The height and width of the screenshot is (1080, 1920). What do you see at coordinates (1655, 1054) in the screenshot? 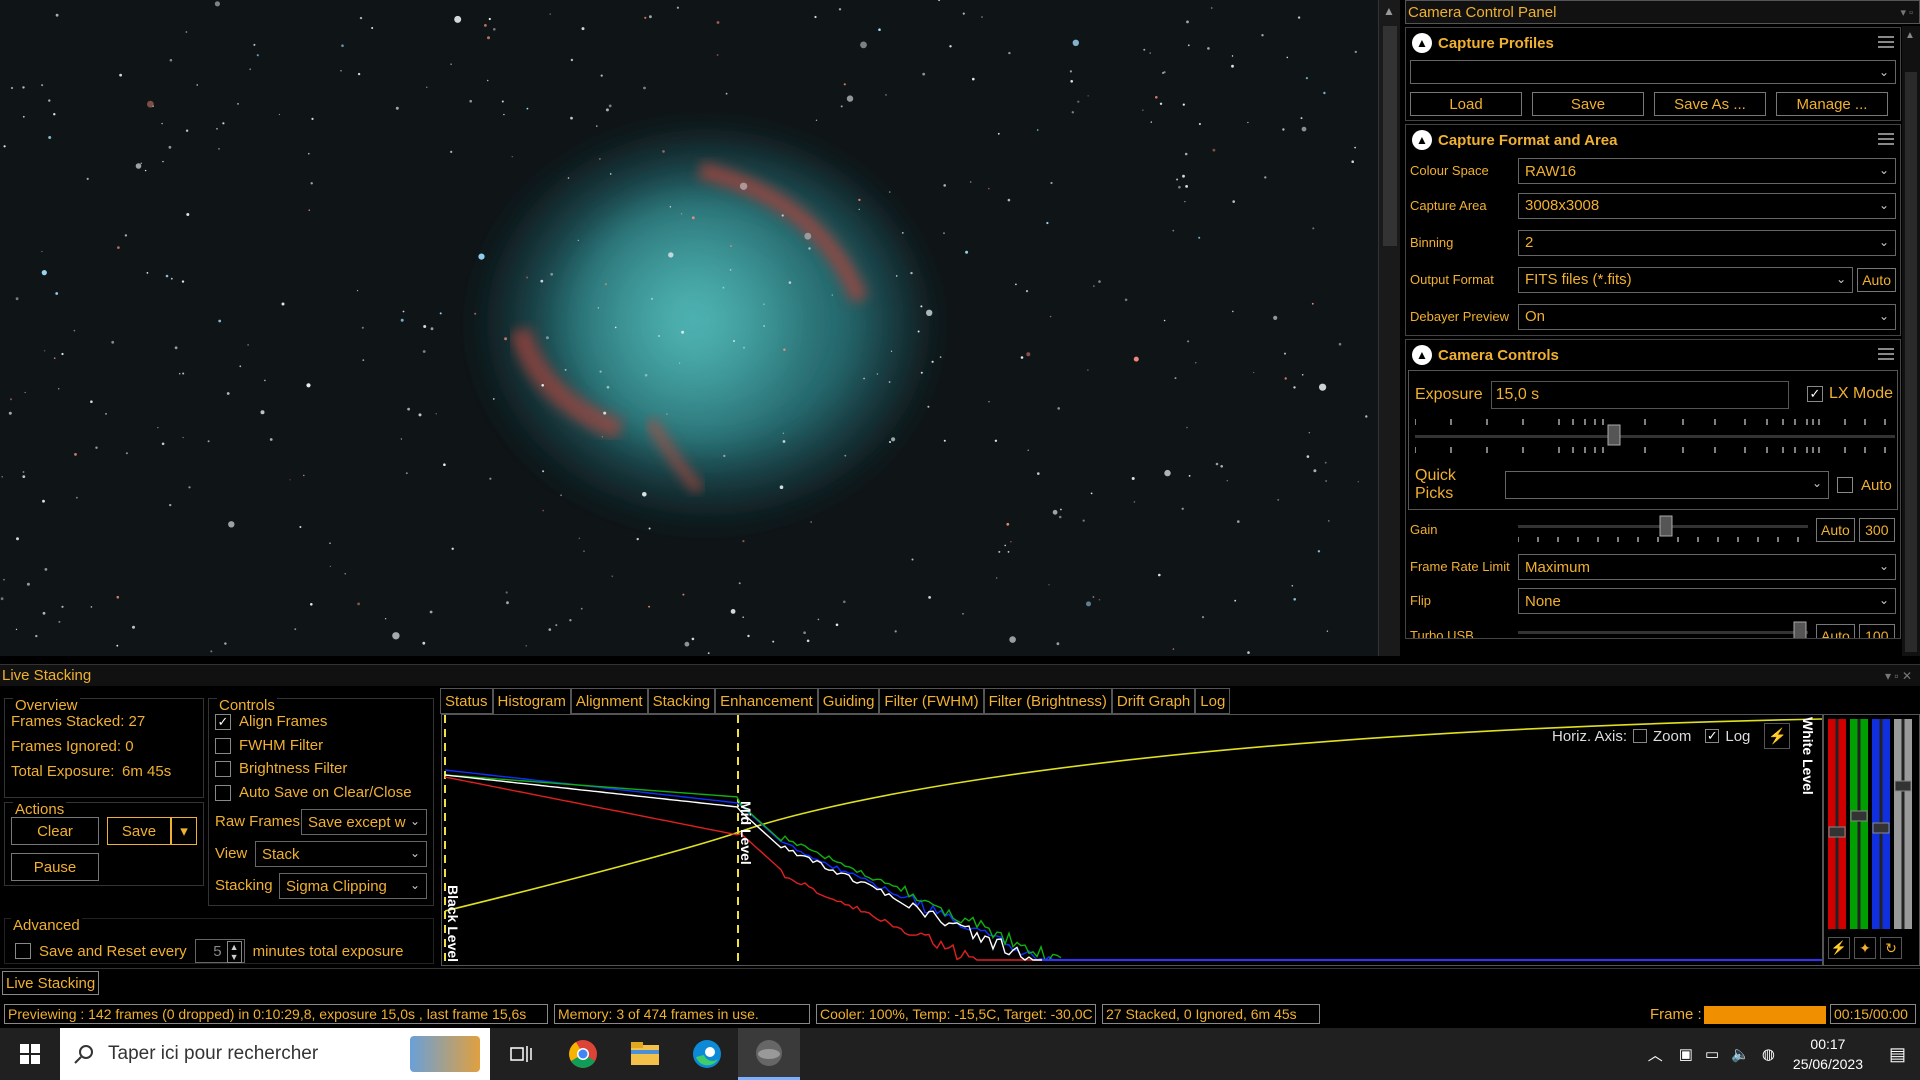
I see `chevron-up-icon: ︿` at bounding box center [1655, 1054].